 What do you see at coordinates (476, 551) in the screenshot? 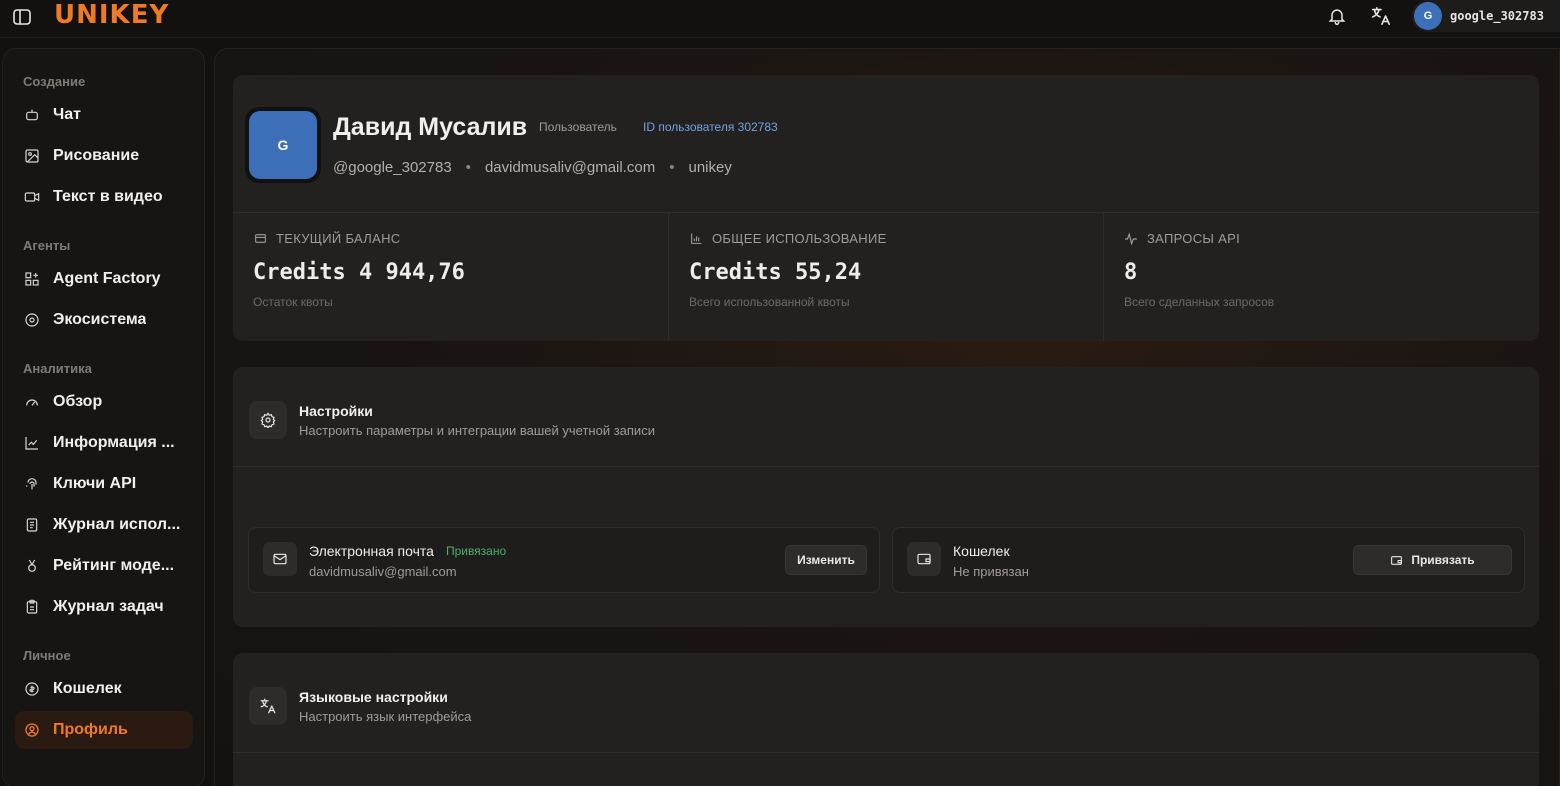
I see `status-badge: Привязано` at bounding box center [476, 551].